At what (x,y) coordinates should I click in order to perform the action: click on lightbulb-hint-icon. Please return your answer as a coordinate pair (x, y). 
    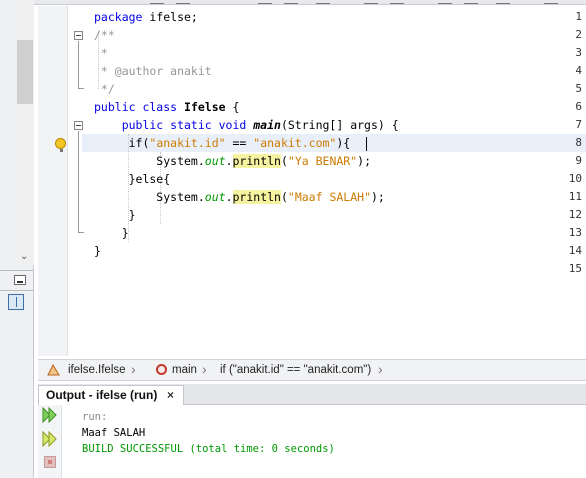
    Looking at the image, I should click on (60, 145).